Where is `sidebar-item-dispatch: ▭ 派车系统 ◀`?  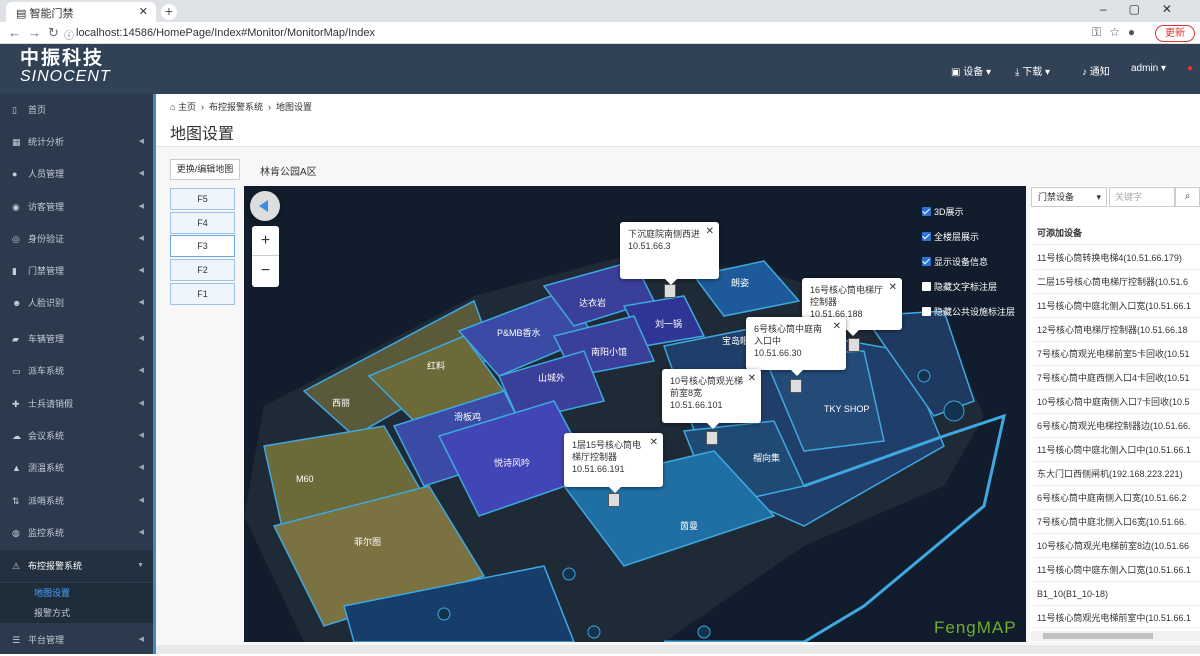
sidebar-item-dispatch: ▭ 派车系统 ◀ is located at coordinates (77, 371).